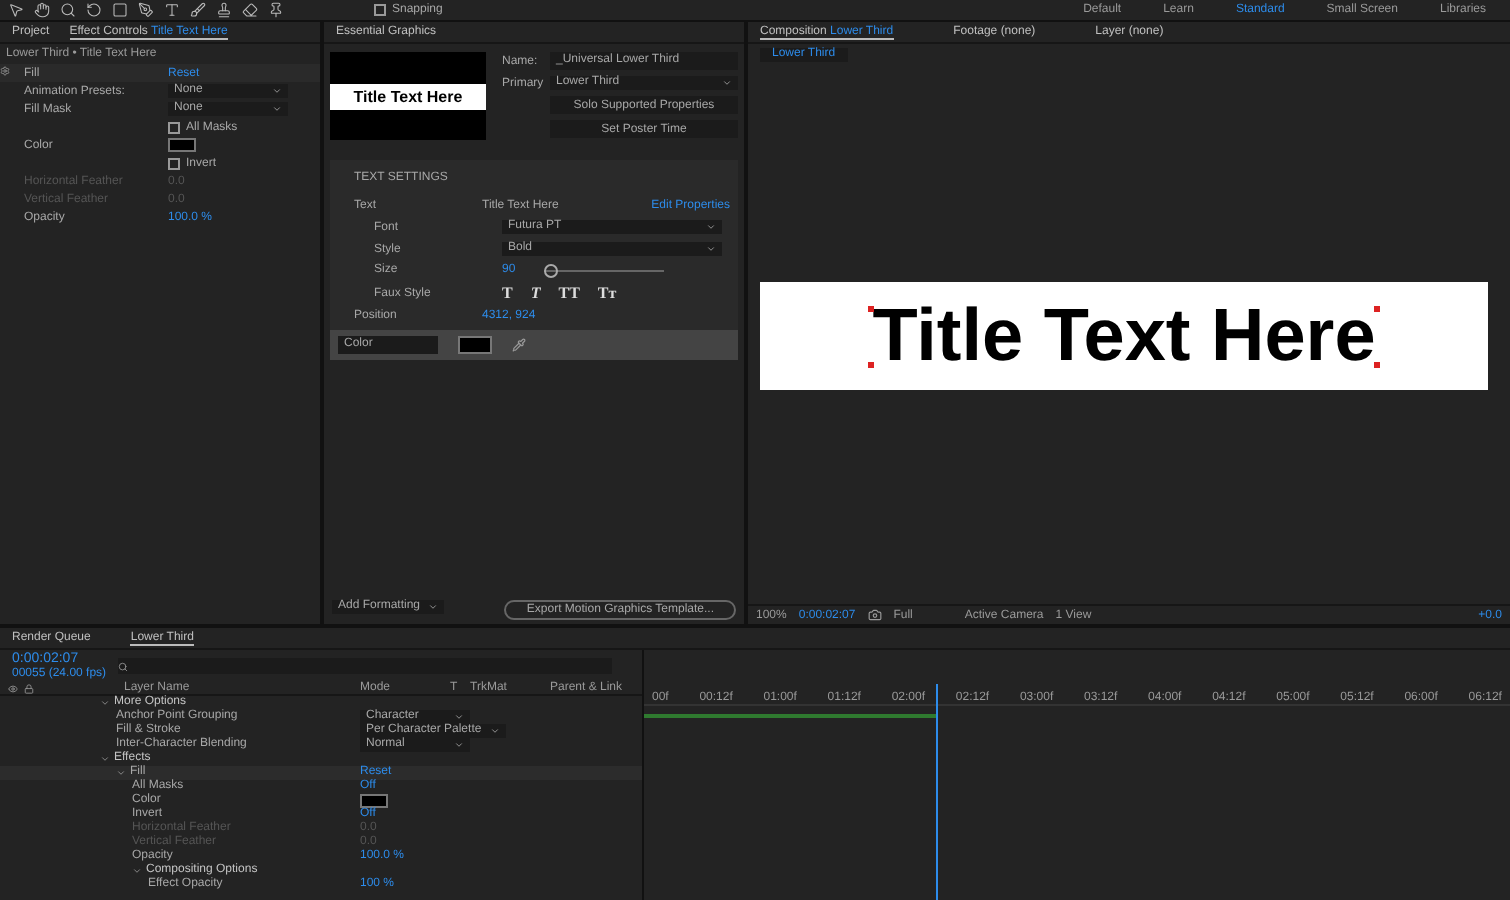  What do you see at coordinates (120, 10) in the screenshot?
I see `rectangle-icon` at bounding box center [120, 10].